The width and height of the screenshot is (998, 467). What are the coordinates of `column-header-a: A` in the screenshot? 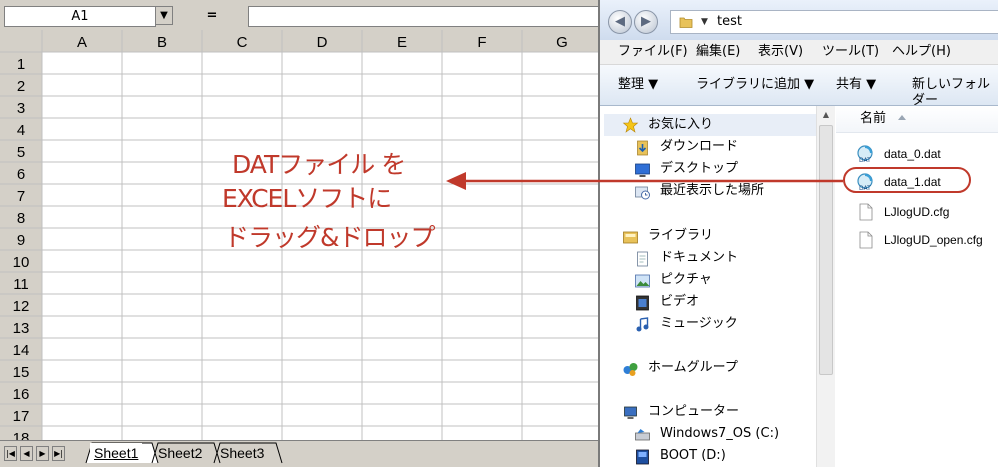 It's located at (82, 42).